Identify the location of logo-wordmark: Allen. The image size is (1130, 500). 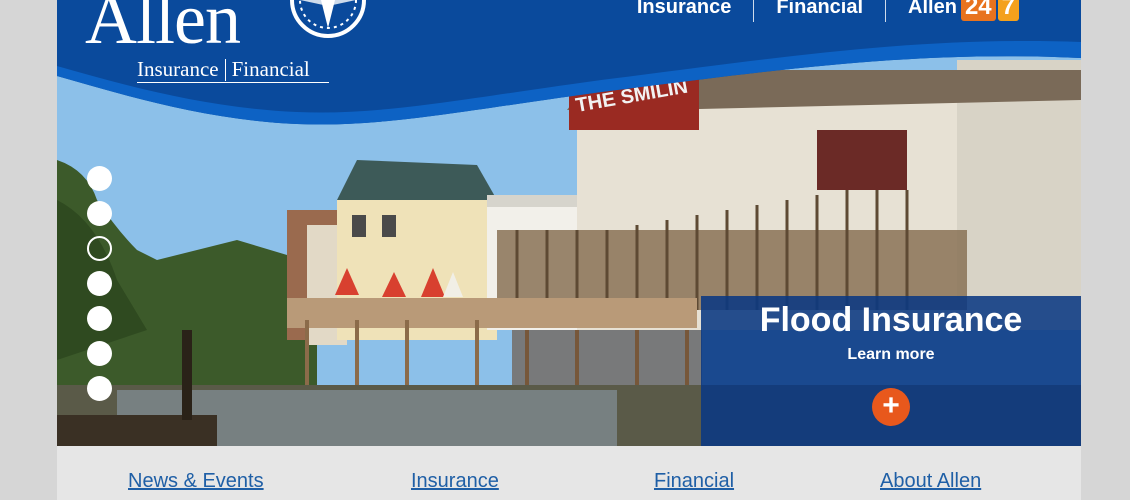
(163, 30).